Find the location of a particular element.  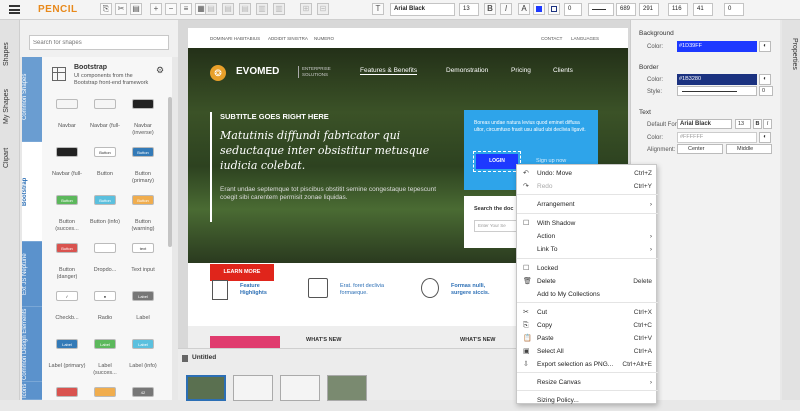

menu-separator is located at coordinates (587, 372).